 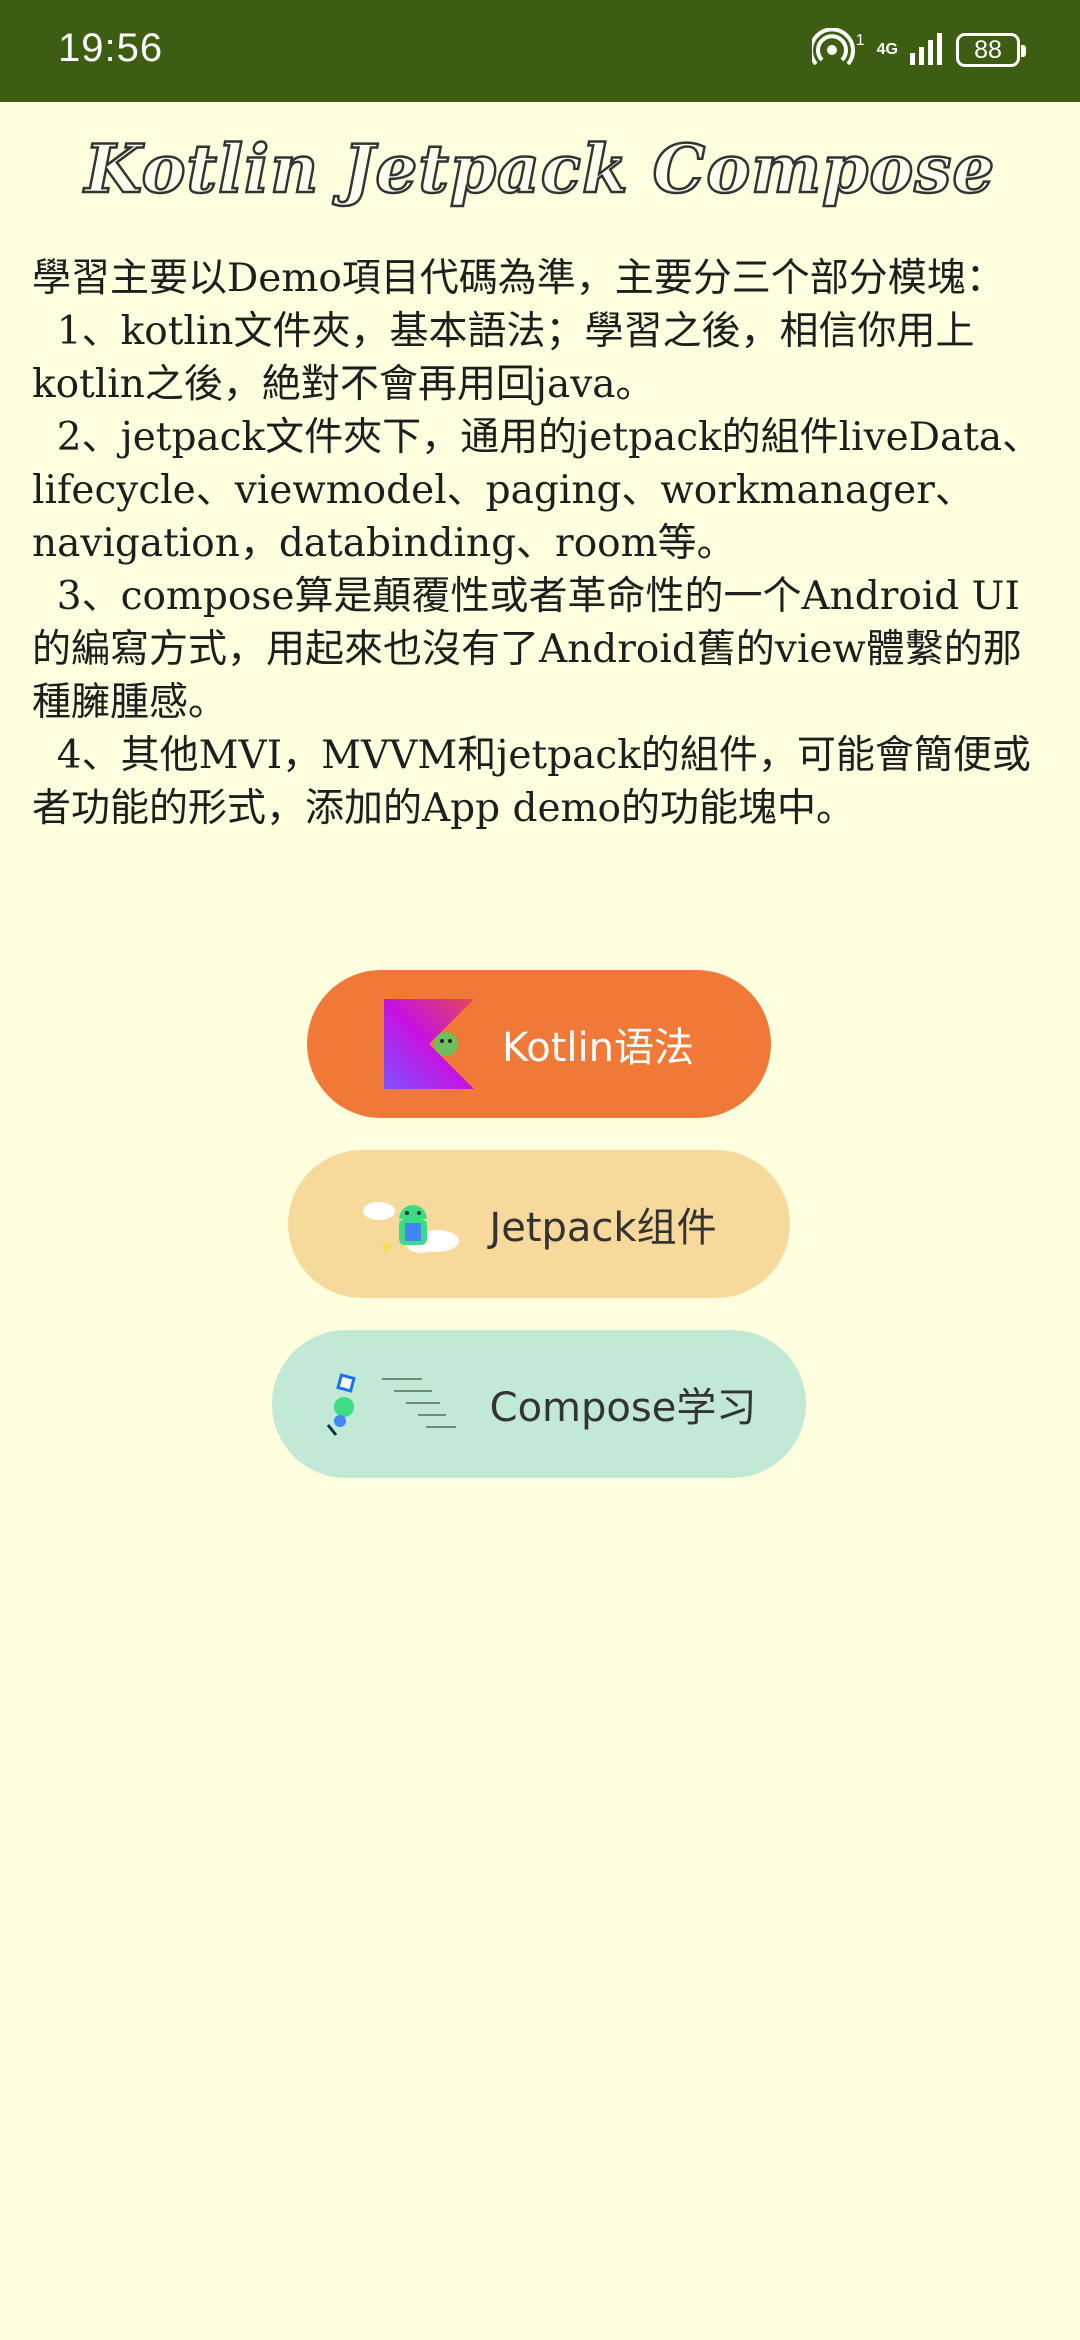 What do you see at coordinates (411, 1224) in the screenshot?
I see `jetpack-android-clouds-icon` at bounding box center [411, 1224].